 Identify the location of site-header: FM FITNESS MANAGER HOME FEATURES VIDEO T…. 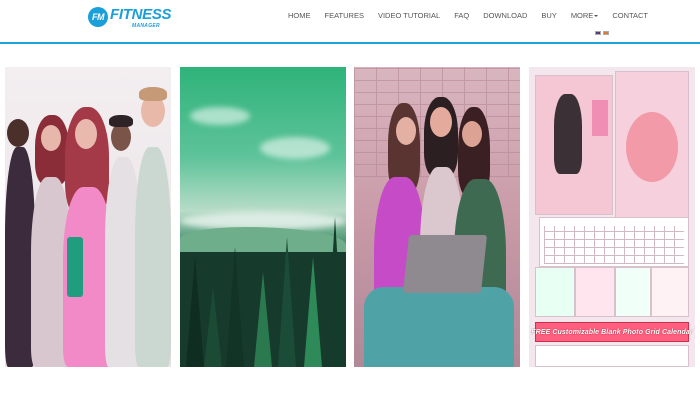
(350, 21).